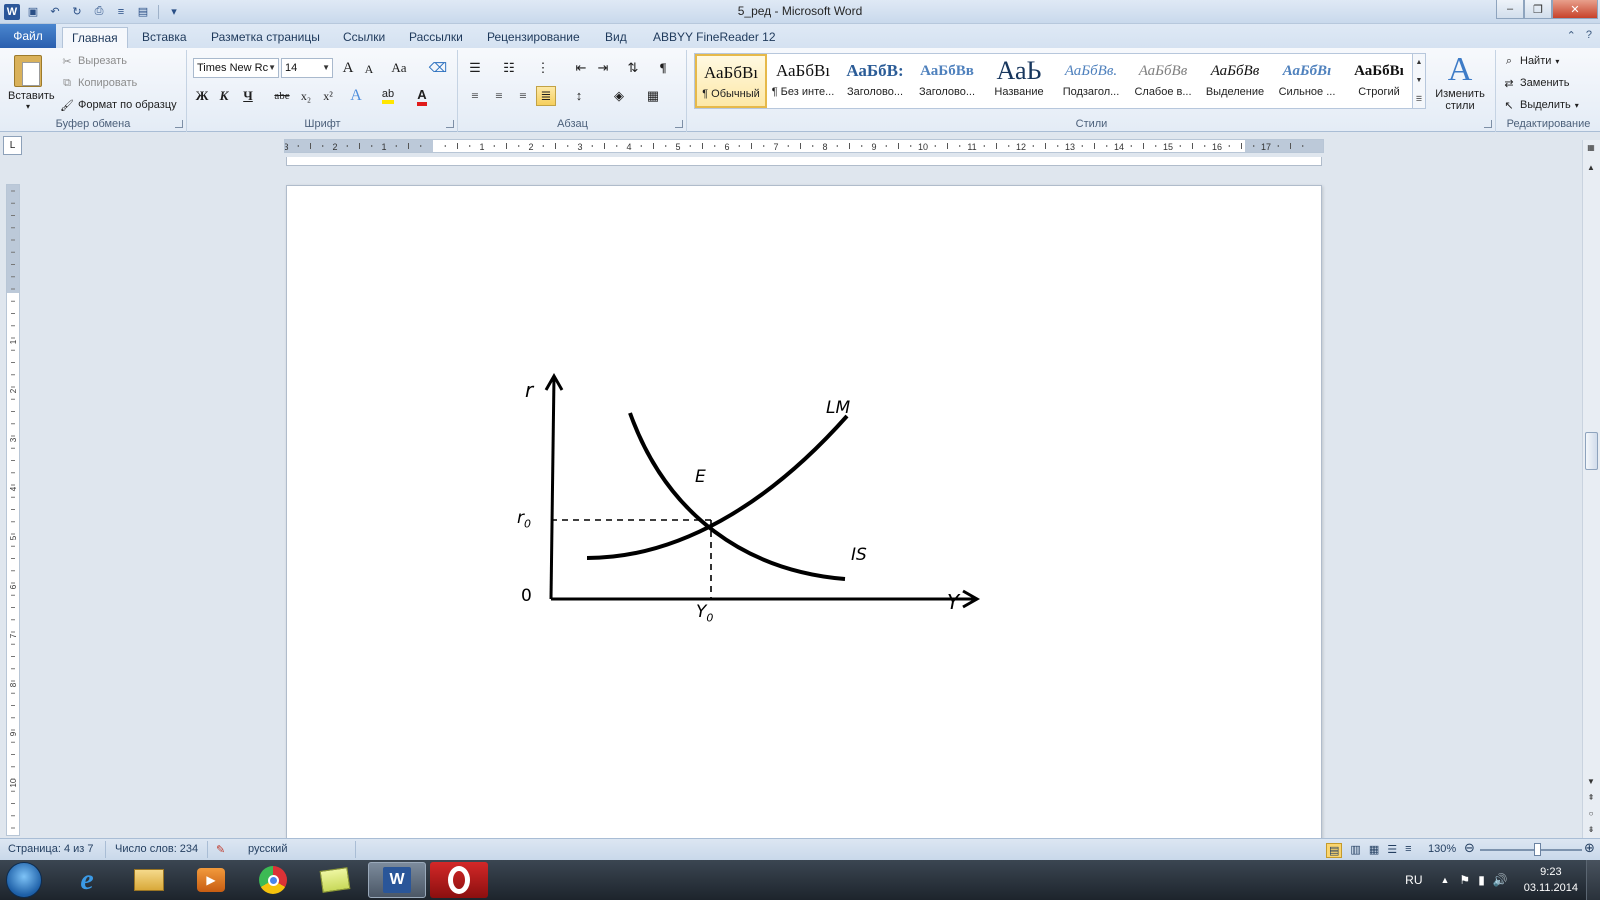 The height and width of the screenshot is (900, 1600). What do you see at coordinates (118, 105) in the screenshot?
I see `format-painter-button: 🖌 Формат по образцу` at bounding box center [118, 105].